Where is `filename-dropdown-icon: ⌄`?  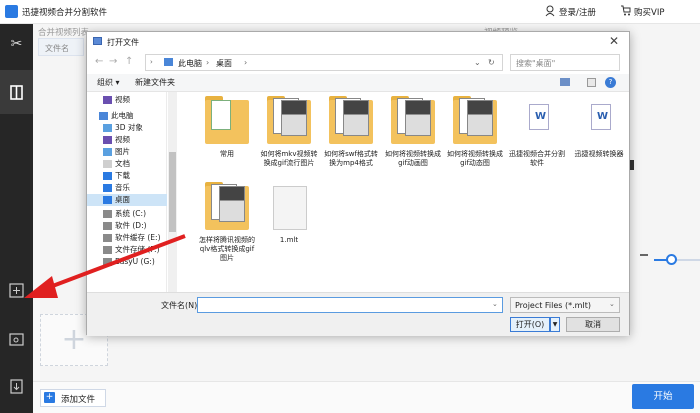
filename-dropdown-icon: ⌄ is located at coordinates (495, 304).